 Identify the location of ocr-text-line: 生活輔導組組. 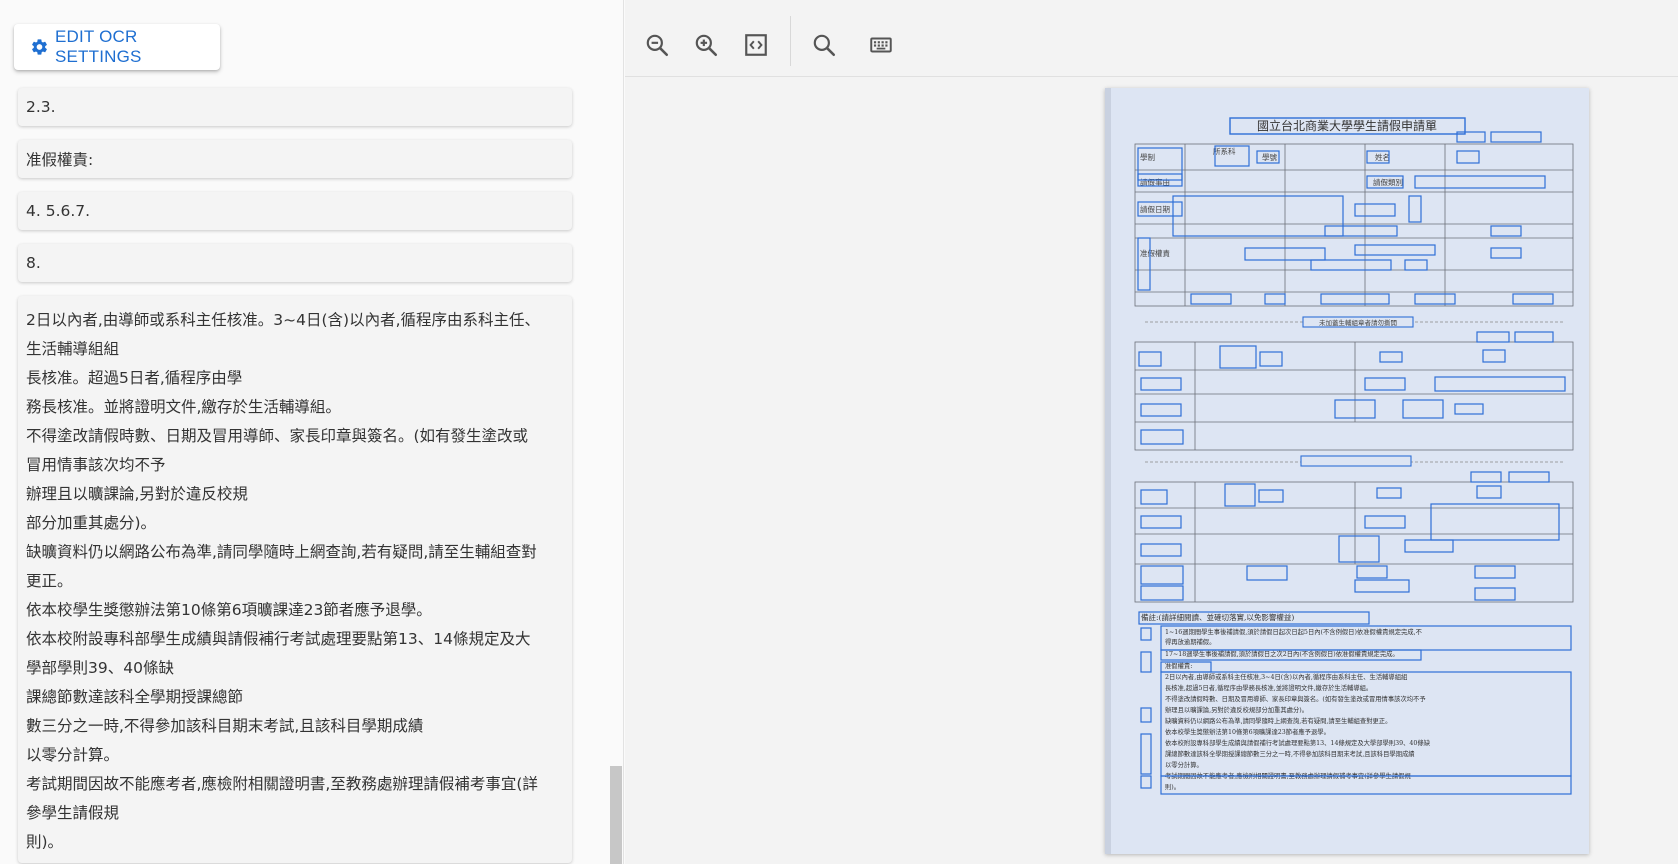
(73, 349).